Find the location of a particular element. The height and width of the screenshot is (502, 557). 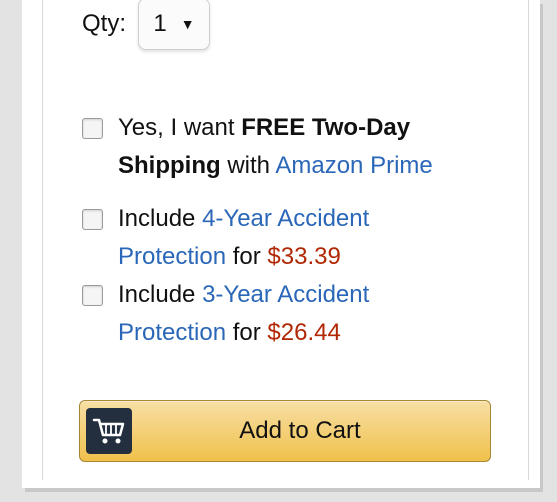

quantity-label: Qty: is located at coordinates (104, 23).